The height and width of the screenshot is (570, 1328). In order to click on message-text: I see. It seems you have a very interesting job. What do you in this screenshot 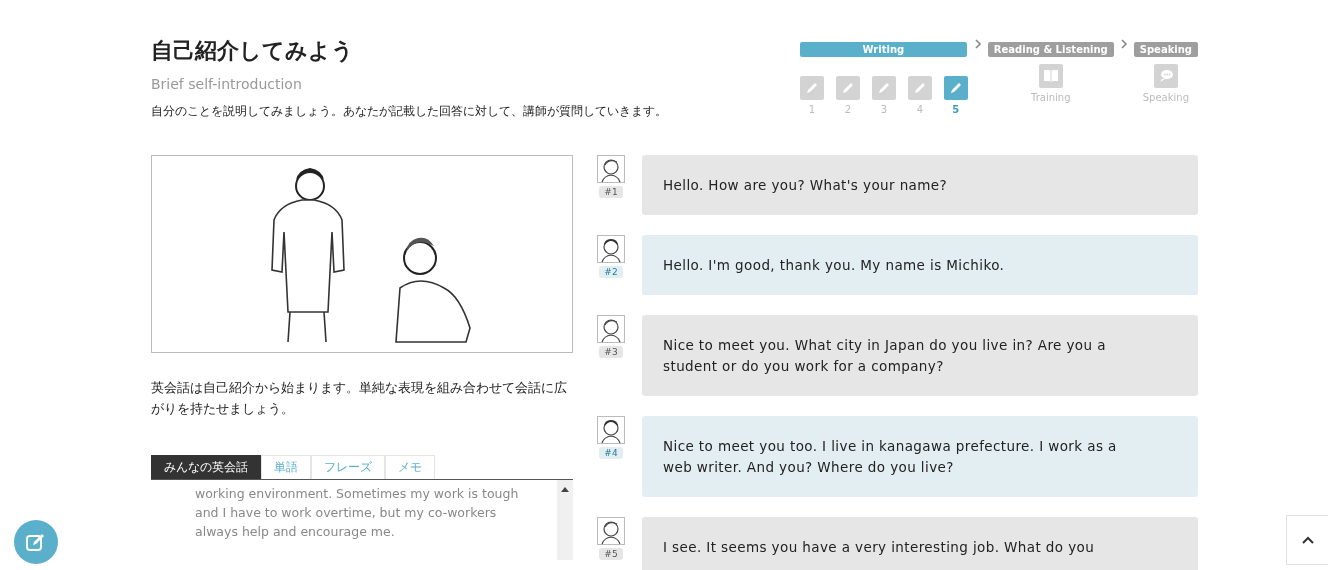, I will do `click(879, 547)`.